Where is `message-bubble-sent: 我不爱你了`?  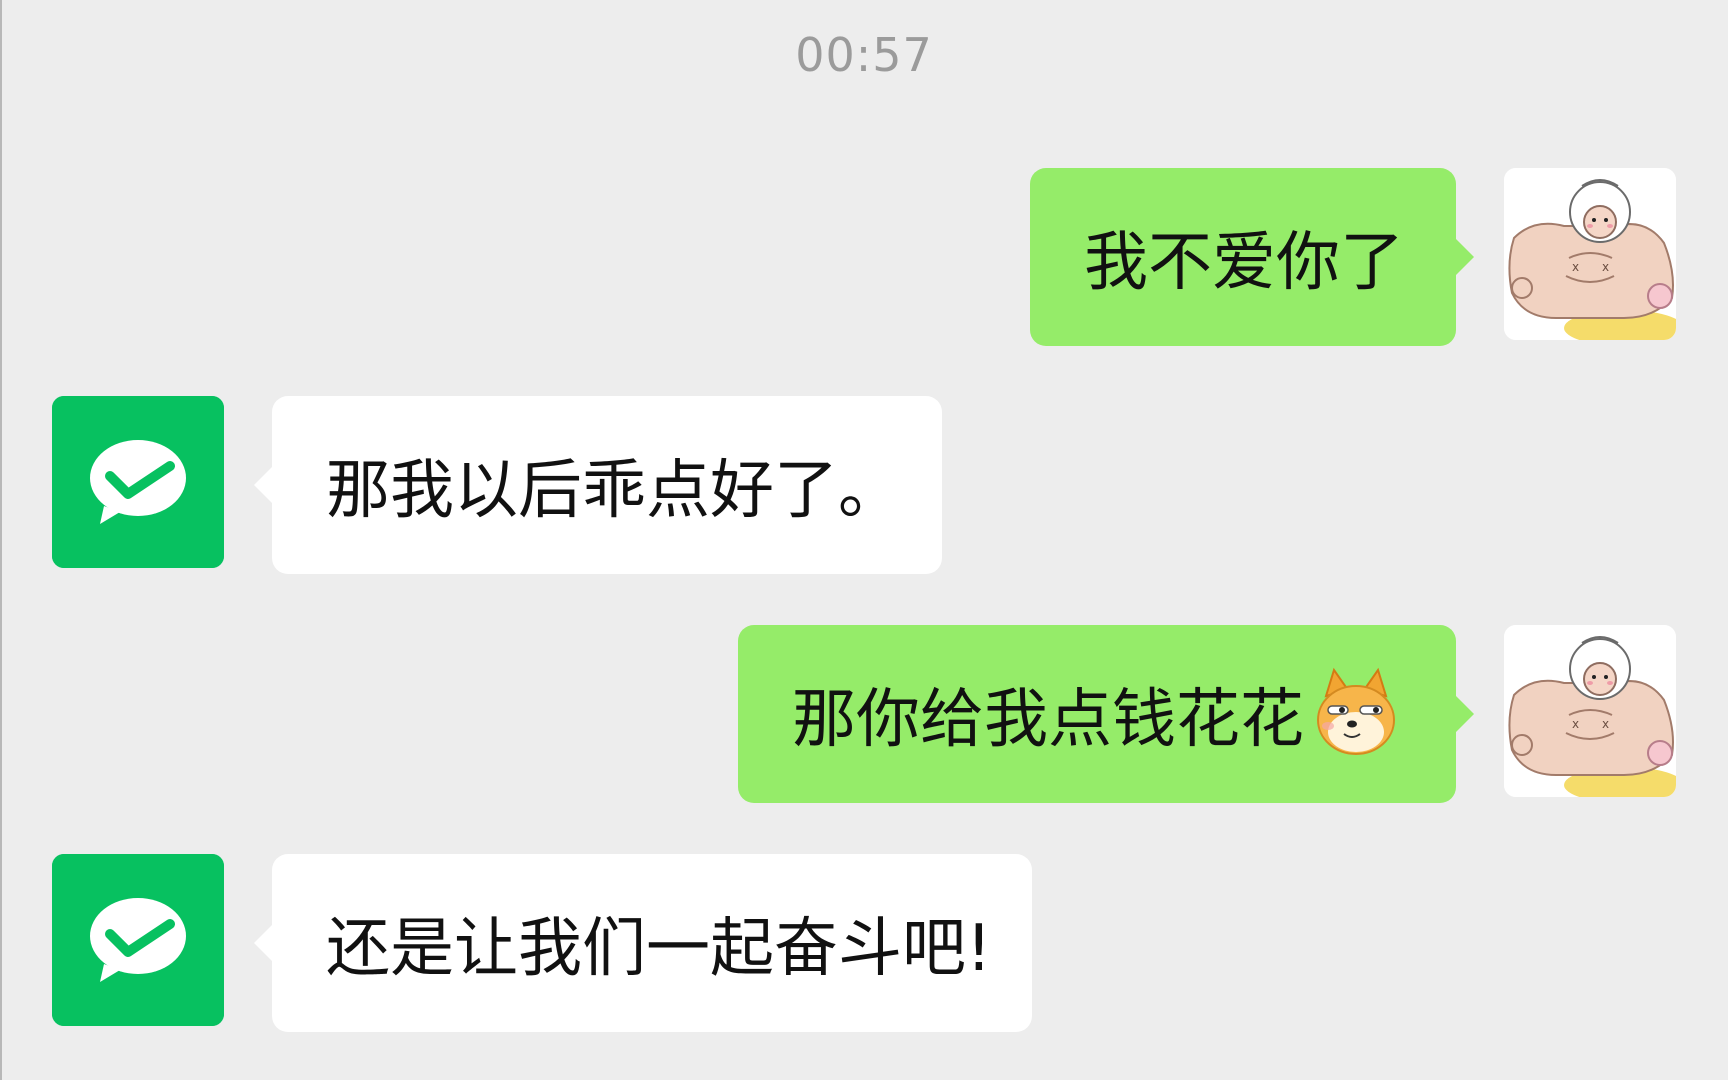
message-bubble-sent: 我不爱你了 is located at coordinates (1252, 257).